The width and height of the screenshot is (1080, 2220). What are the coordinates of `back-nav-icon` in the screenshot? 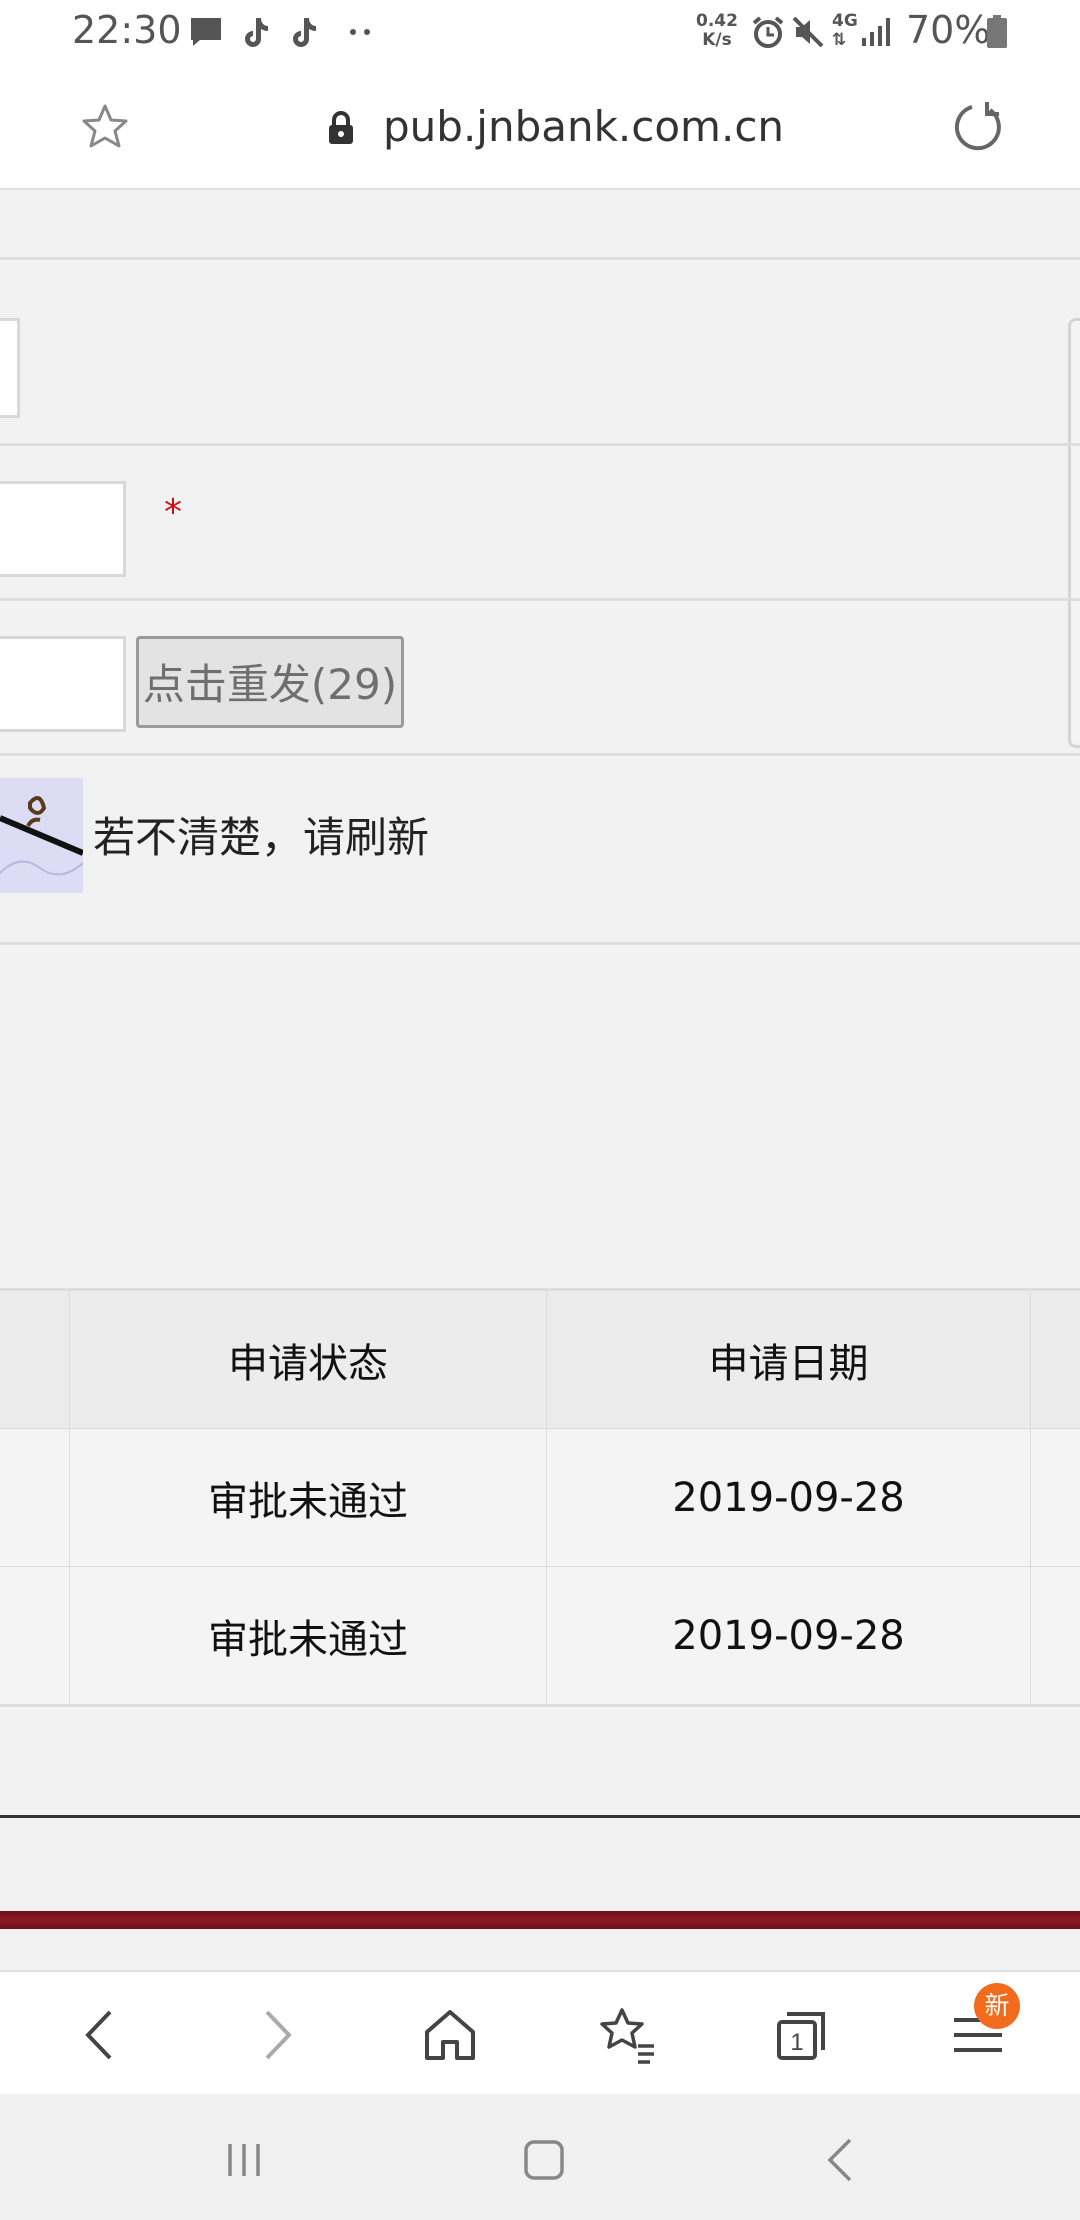 It's located at (842, 2160).